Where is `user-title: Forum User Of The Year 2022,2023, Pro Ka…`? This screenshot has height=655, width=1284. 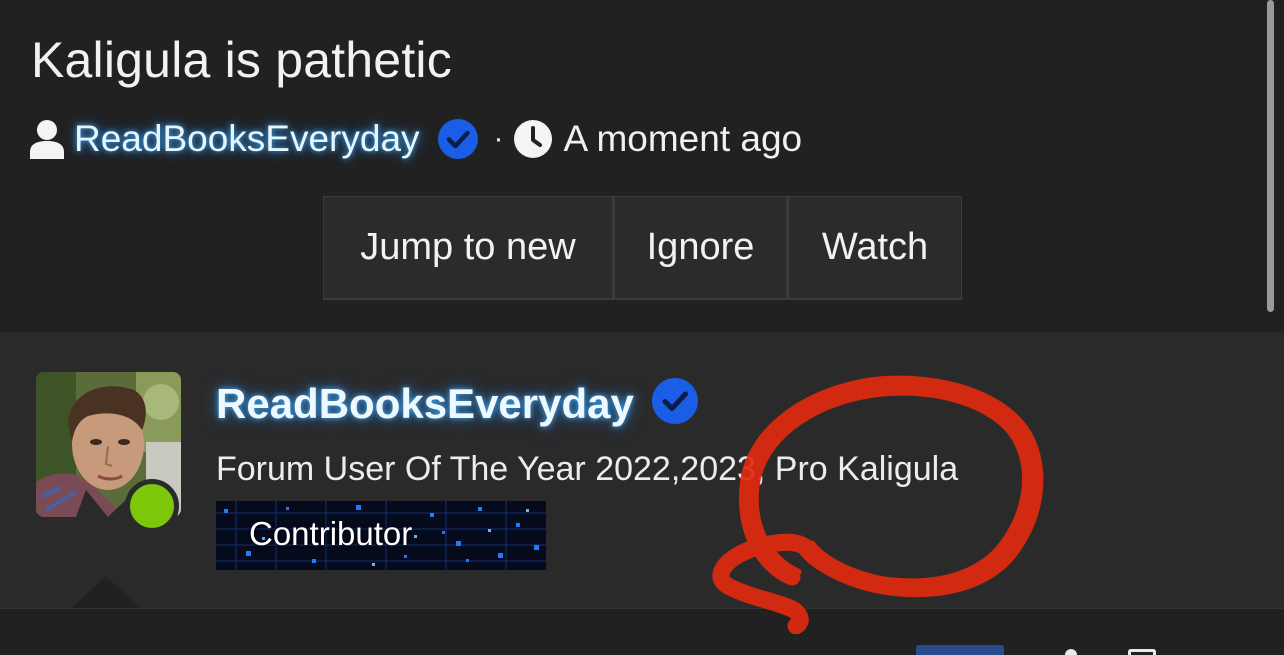
user-title: Forum User Of The Year 2022,2023, Pro Ka… is located at coordinates (587, 469).